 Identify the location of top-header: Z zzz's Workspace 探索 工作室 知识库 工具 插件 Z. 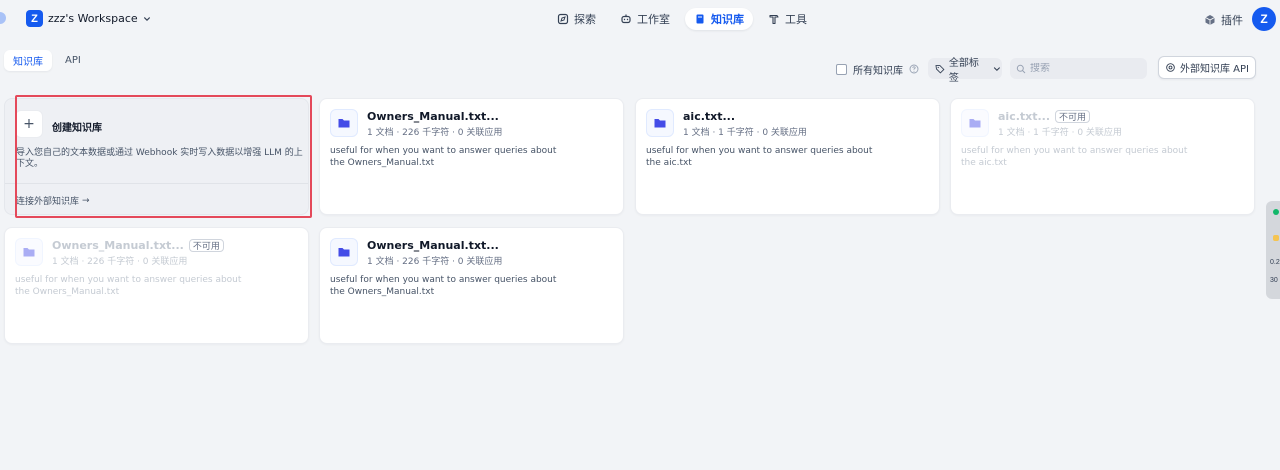
(640, 19).